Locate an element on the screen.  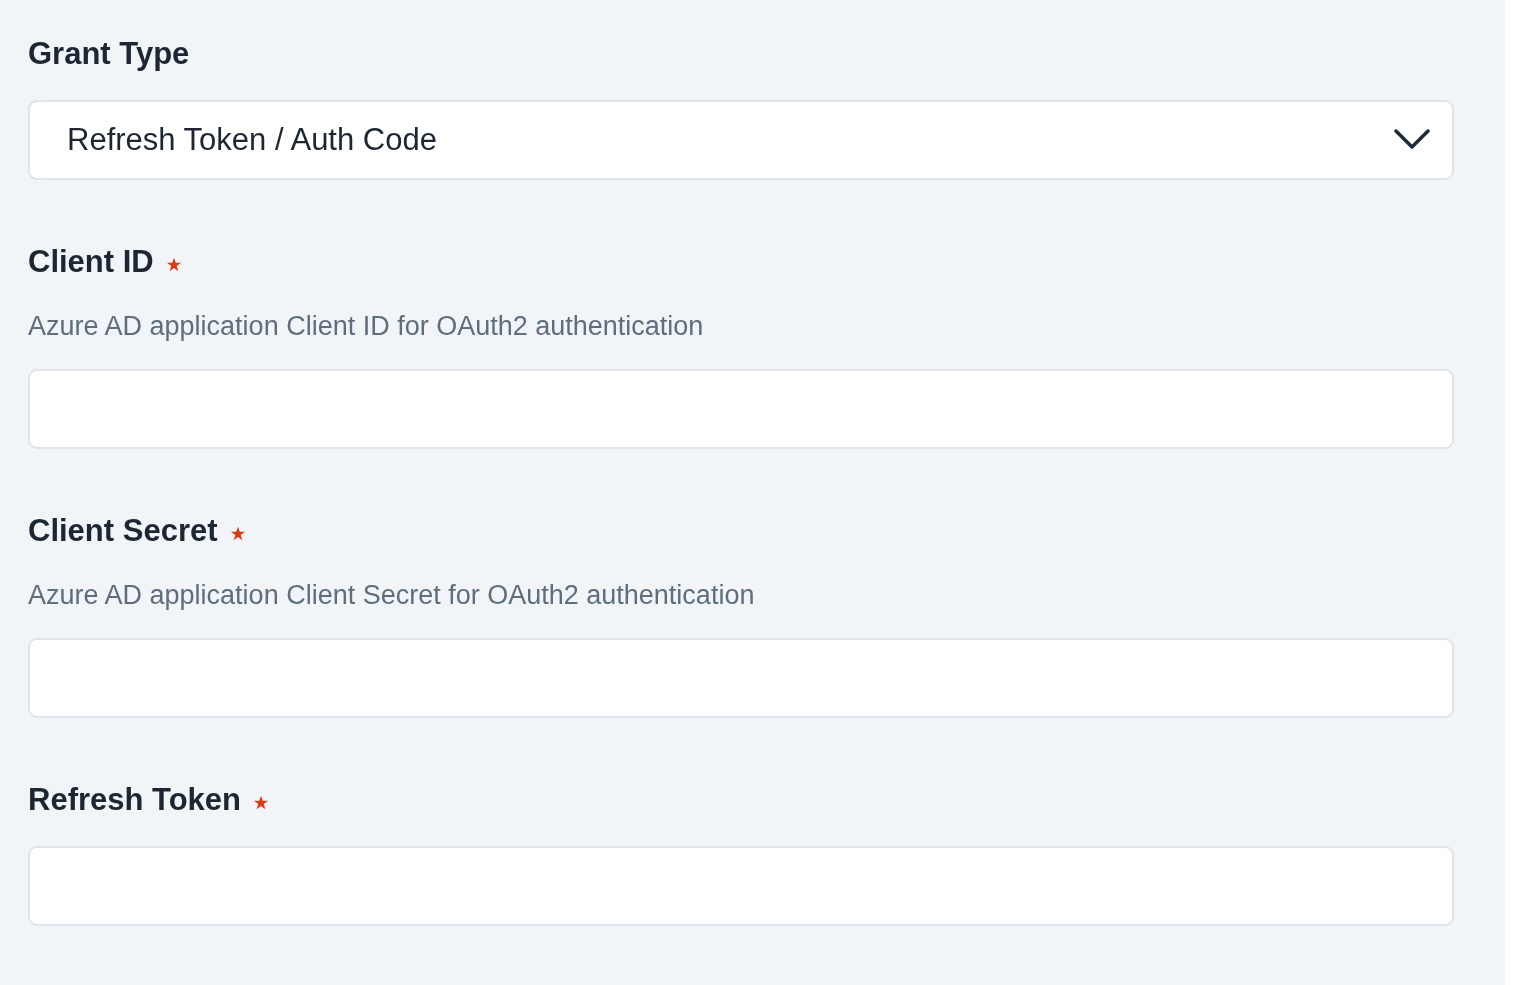
field-description: Azure AD application Client Secret for OAuth2 authentication is located at coordinates (392, 595).